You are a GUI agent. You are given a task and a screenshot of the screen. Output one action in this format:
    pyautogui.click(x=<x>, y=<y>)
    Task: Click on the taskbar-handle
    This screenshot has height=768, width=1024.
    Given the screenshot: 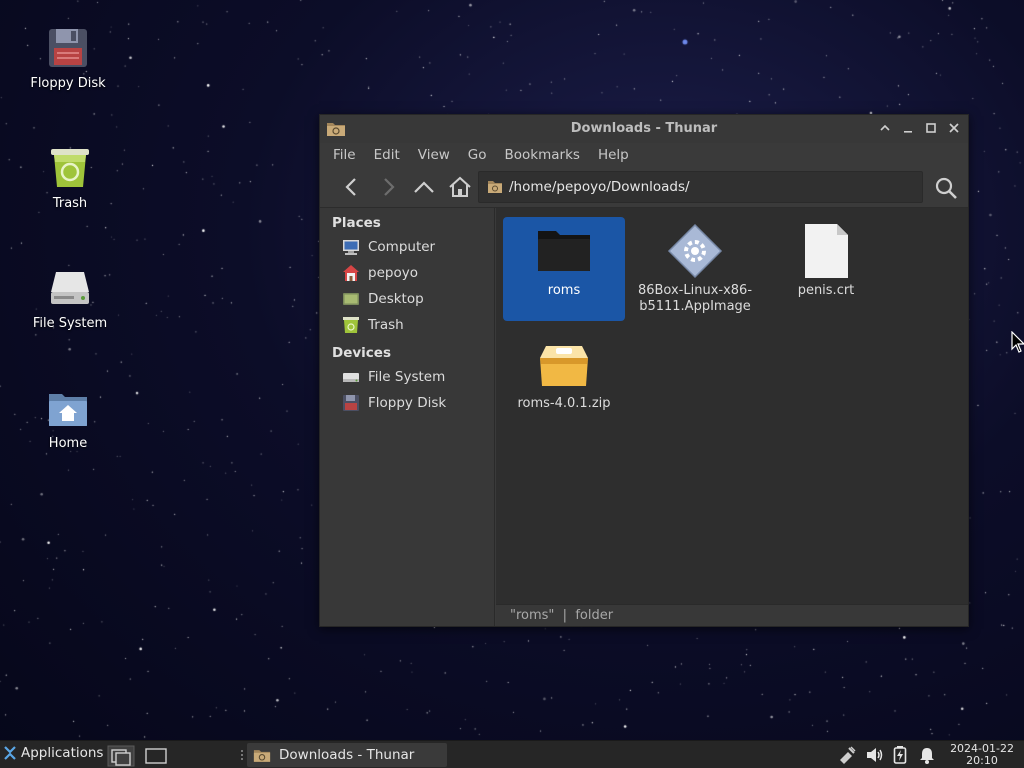 What is the action you would take?
    pyautogui.click(x=242, y=757)
    